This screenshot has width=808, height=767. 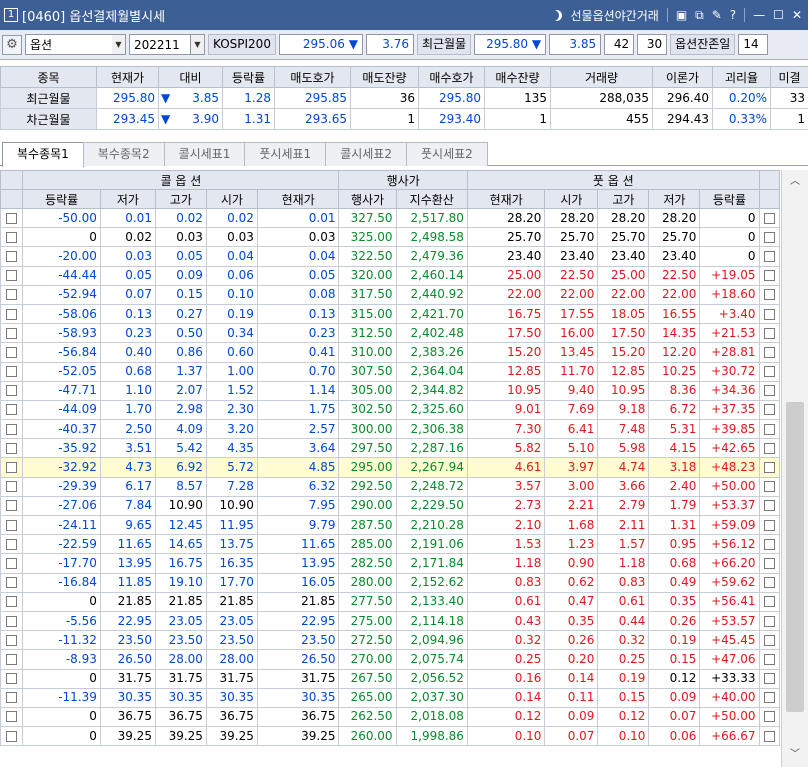 What do you see at coordinates (119, 44) in the screenshot?
I see `product-select-arrow: ▼` at bounding box center [119, 44].